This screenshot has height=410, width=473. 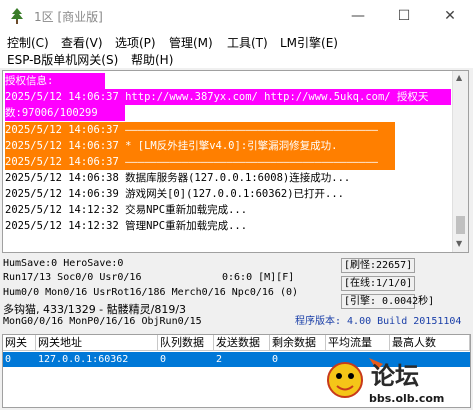 I want to click on status-mong: MonG0/0/16 MonP0/16/16 ObjRun0/15, so click(x=102, y=321).